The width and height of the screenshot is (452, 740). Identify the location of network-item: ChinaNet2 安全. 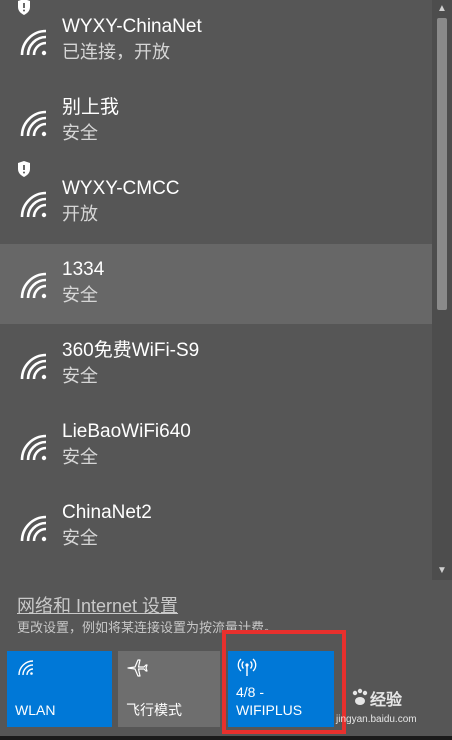
(216, 527).